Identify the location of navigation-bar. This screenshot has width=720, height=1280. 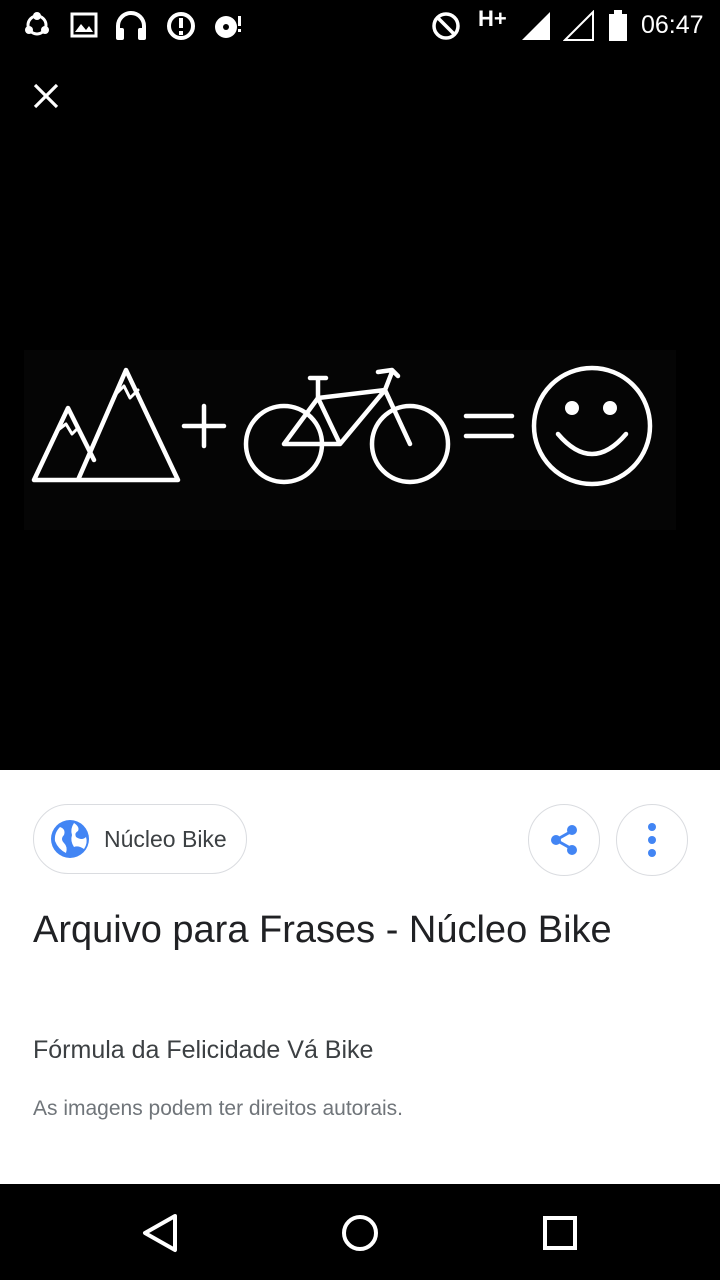
(360, 1232).